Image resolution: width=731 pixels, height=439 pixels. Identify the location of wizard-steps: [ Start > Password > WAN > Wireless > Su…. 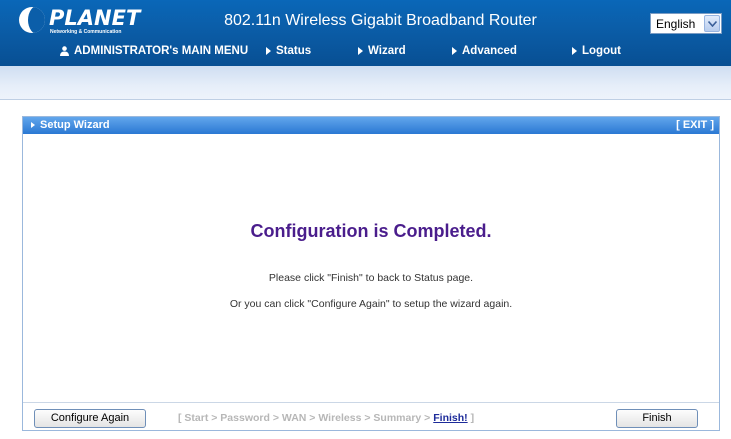
(326, 418).